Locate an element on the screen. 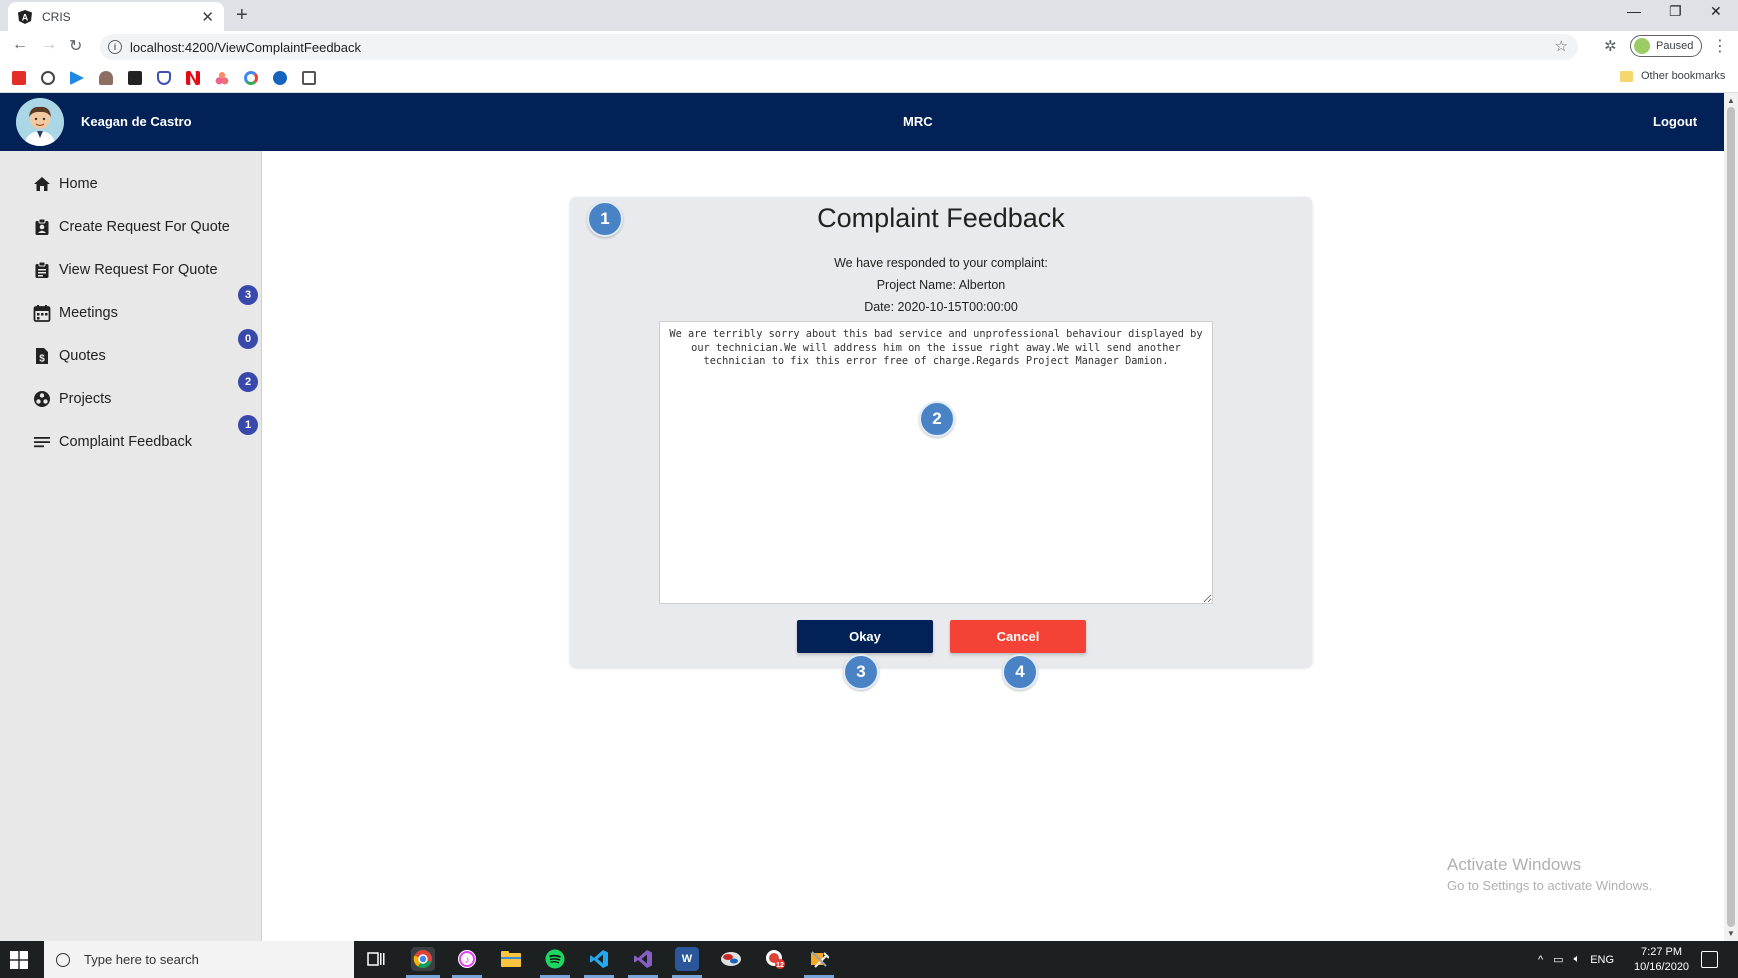 The height and width of the screenshot is (978, 1738). browser-tab-strip: A CRIS ✕ + — ❐ ✕ is located at coordinates (869, 15).